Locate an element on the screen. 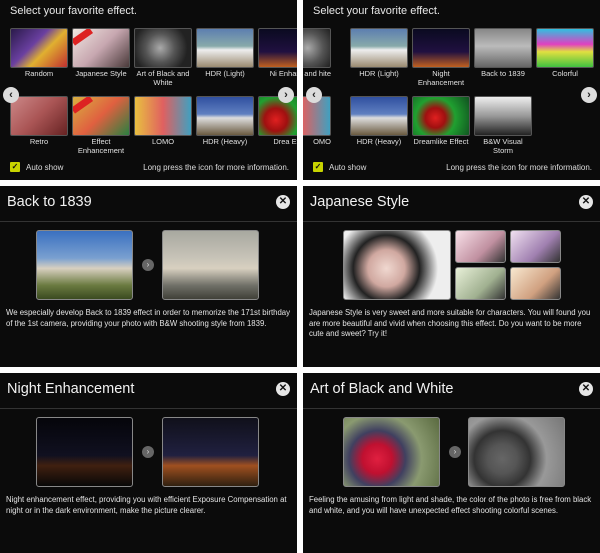 Image resolution: width=600 pixels, height=553 pixels. effect-tile-night-enhancement: Ni Enhanc is located at coordinates (277, 53).